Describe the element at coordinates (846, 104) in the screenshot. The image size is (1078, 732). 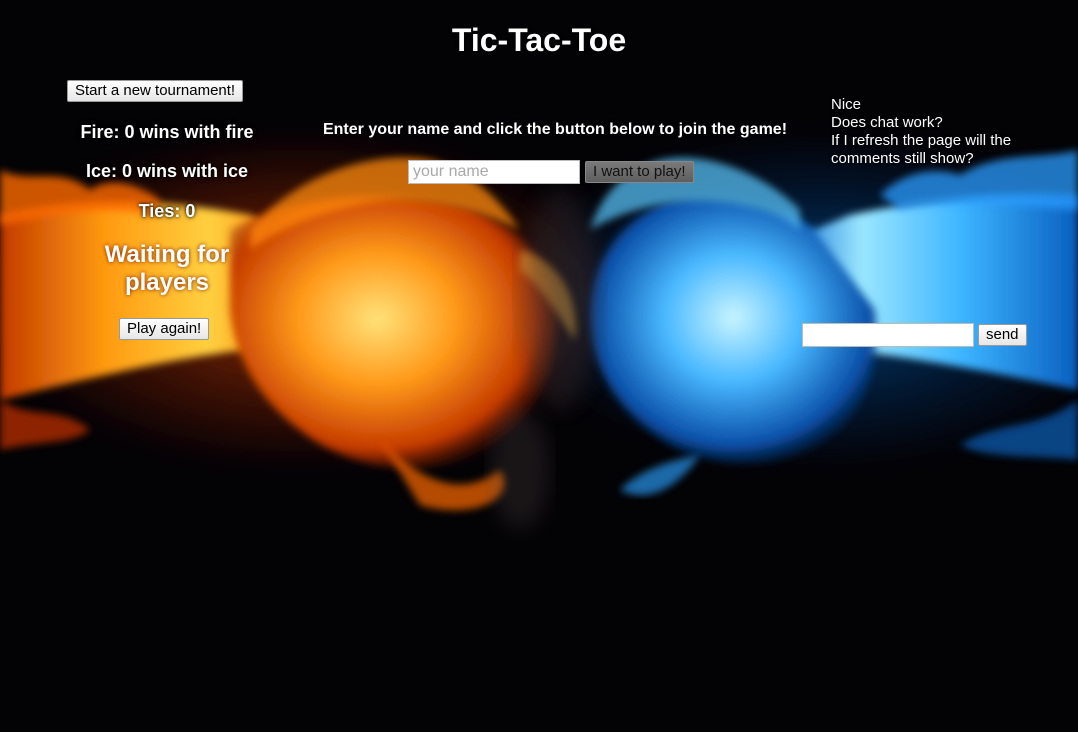
I see `chat-message: Nice` at that location.